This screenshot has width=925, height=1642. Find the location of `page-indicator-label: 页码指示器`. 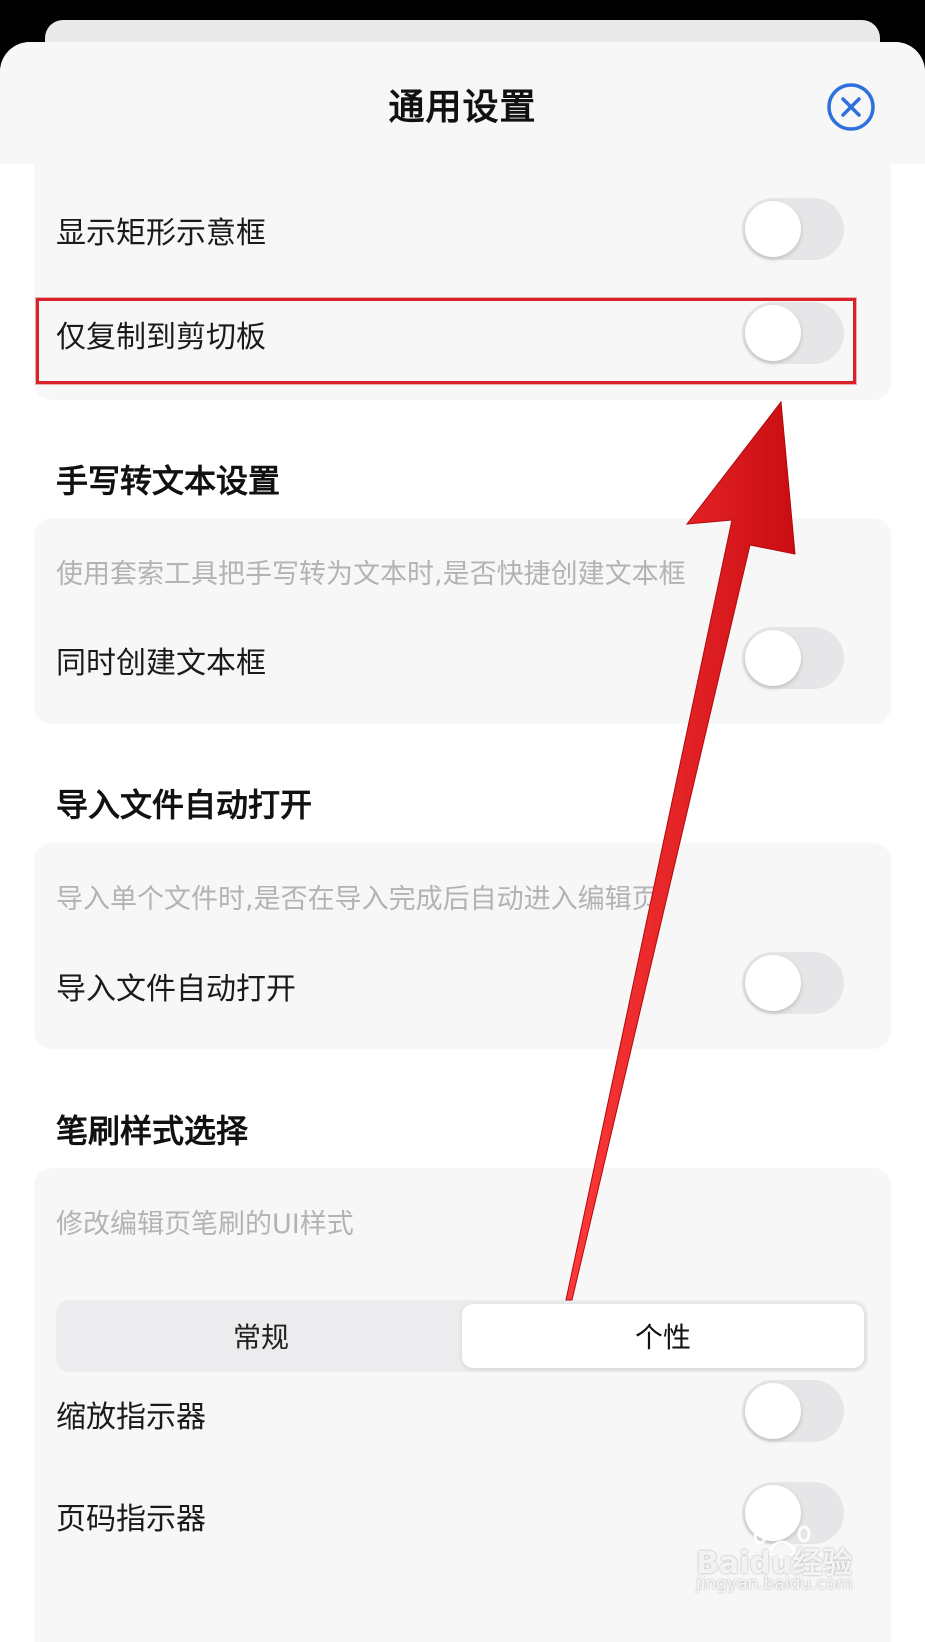

page-indicator-label: 页码指示器 is located at coordinates (131, 1519).